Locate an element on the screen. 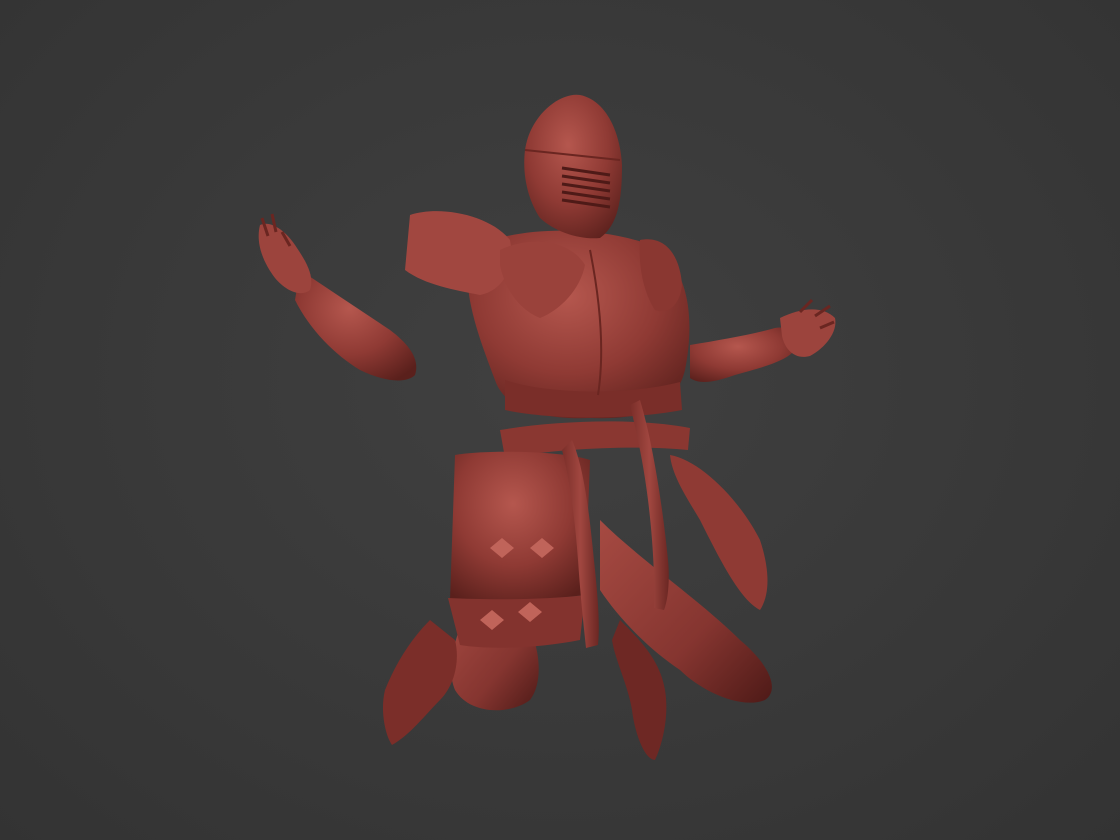 This screenshot has height=840, width=1120. great-helm is located at coordinates (573, 166).